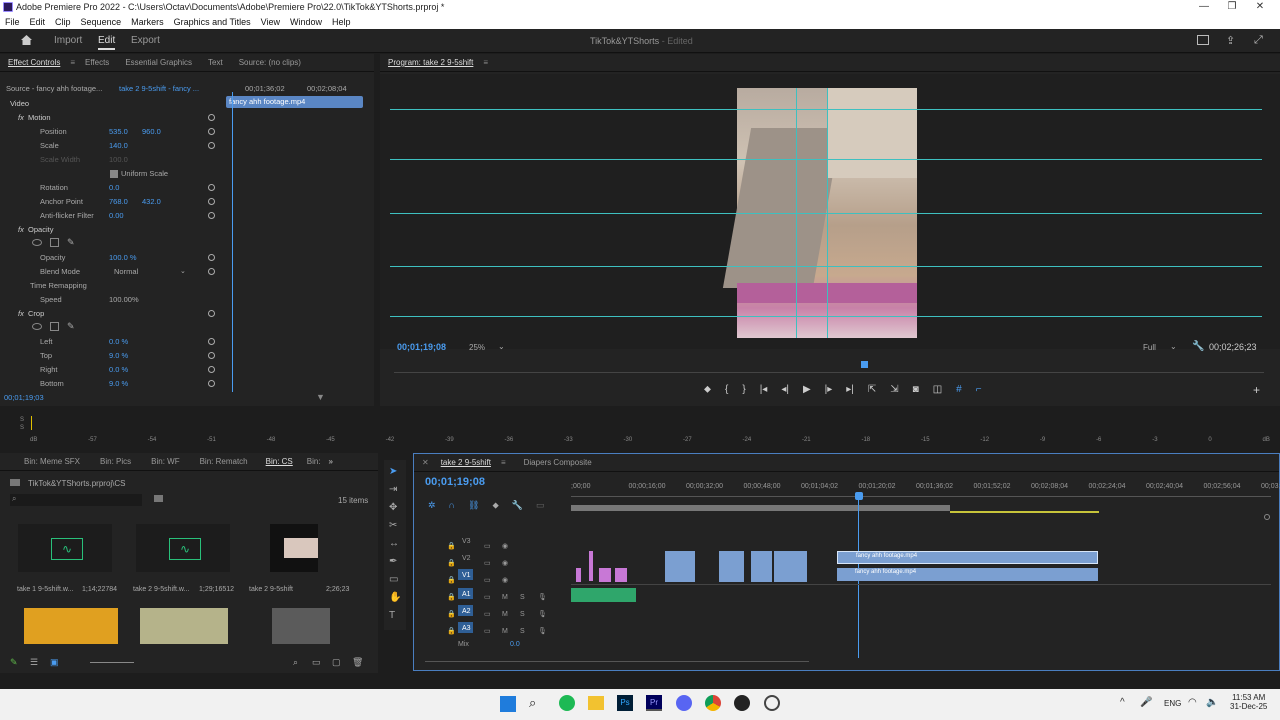  What do you see at coordinates (158, 62) in the screenshot?
I see `tab-essential-graphics: Essential Graphics` at bounding box center [158, 62].